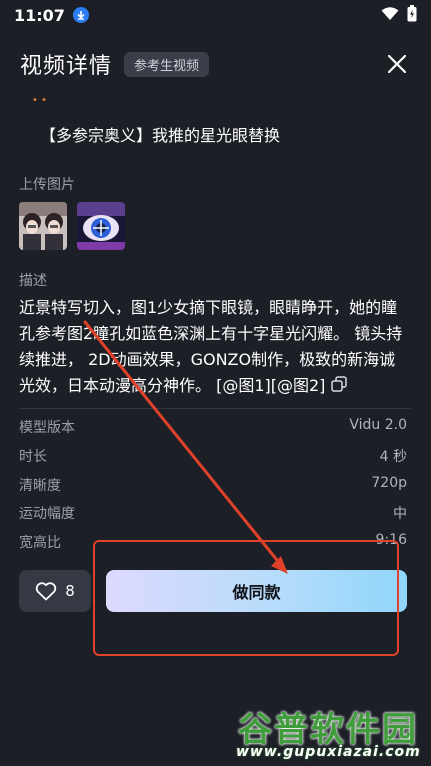 This screenshot has height=766, width=431. What do you see at coordinates (331, 733) in the screenshot?
I see `watermark: 谷普软件园 www.gupuxiazai.com` at bounding box center [331, 733].